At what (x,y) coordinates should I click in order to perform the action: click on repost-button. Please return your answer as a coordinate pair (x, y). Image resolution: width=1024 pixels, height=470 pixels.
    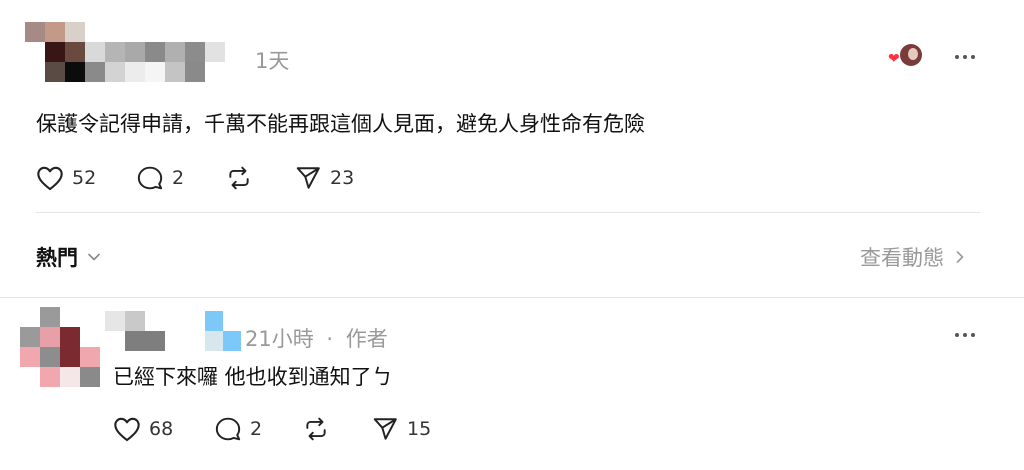
    Looking at the image, I should click on (239, 178).